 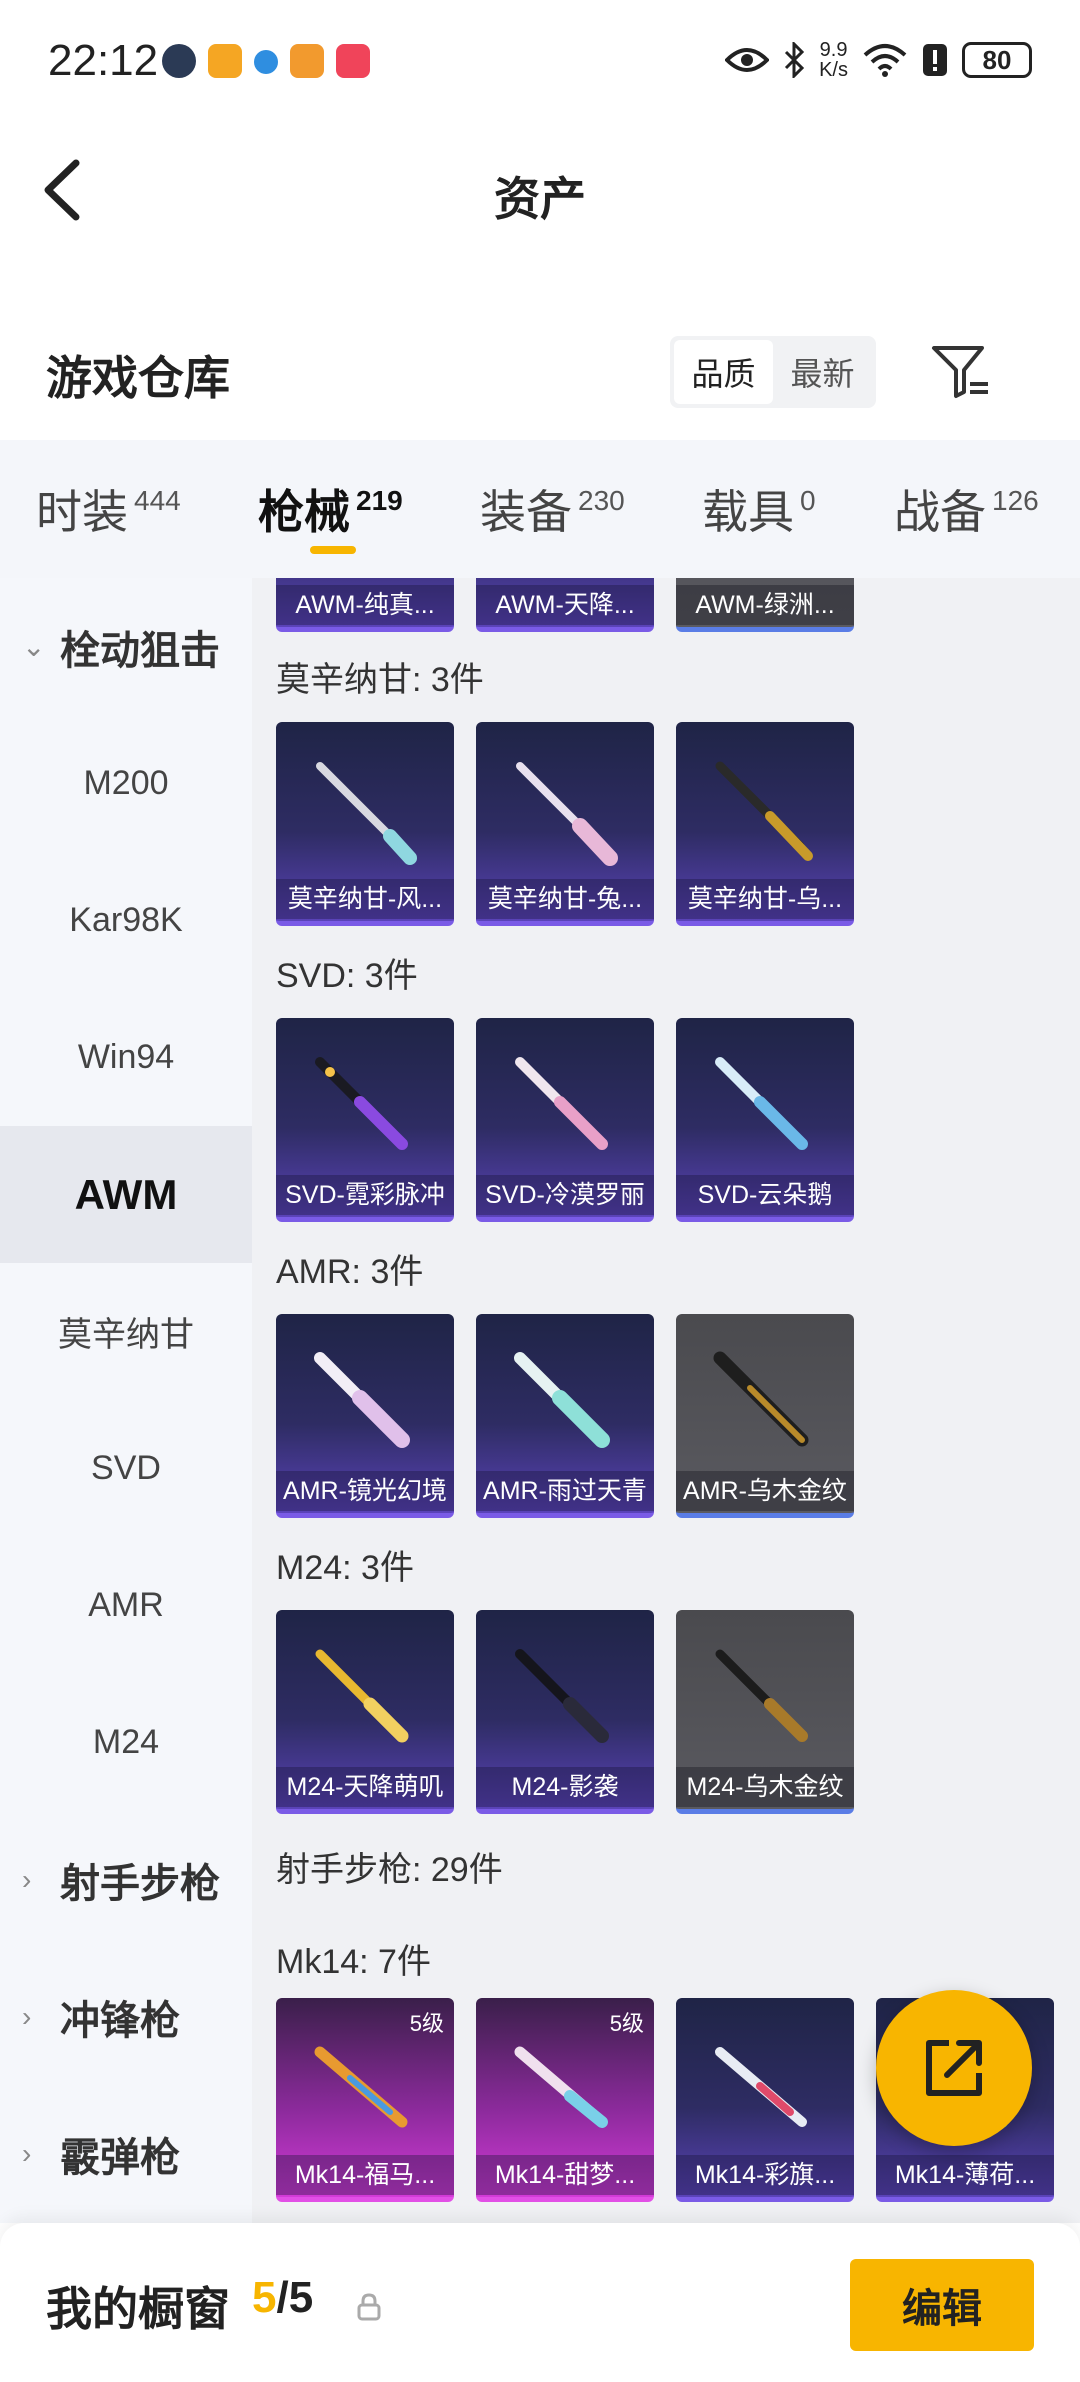 I want to click on share-fab-button, so click(x=954, y=2068).